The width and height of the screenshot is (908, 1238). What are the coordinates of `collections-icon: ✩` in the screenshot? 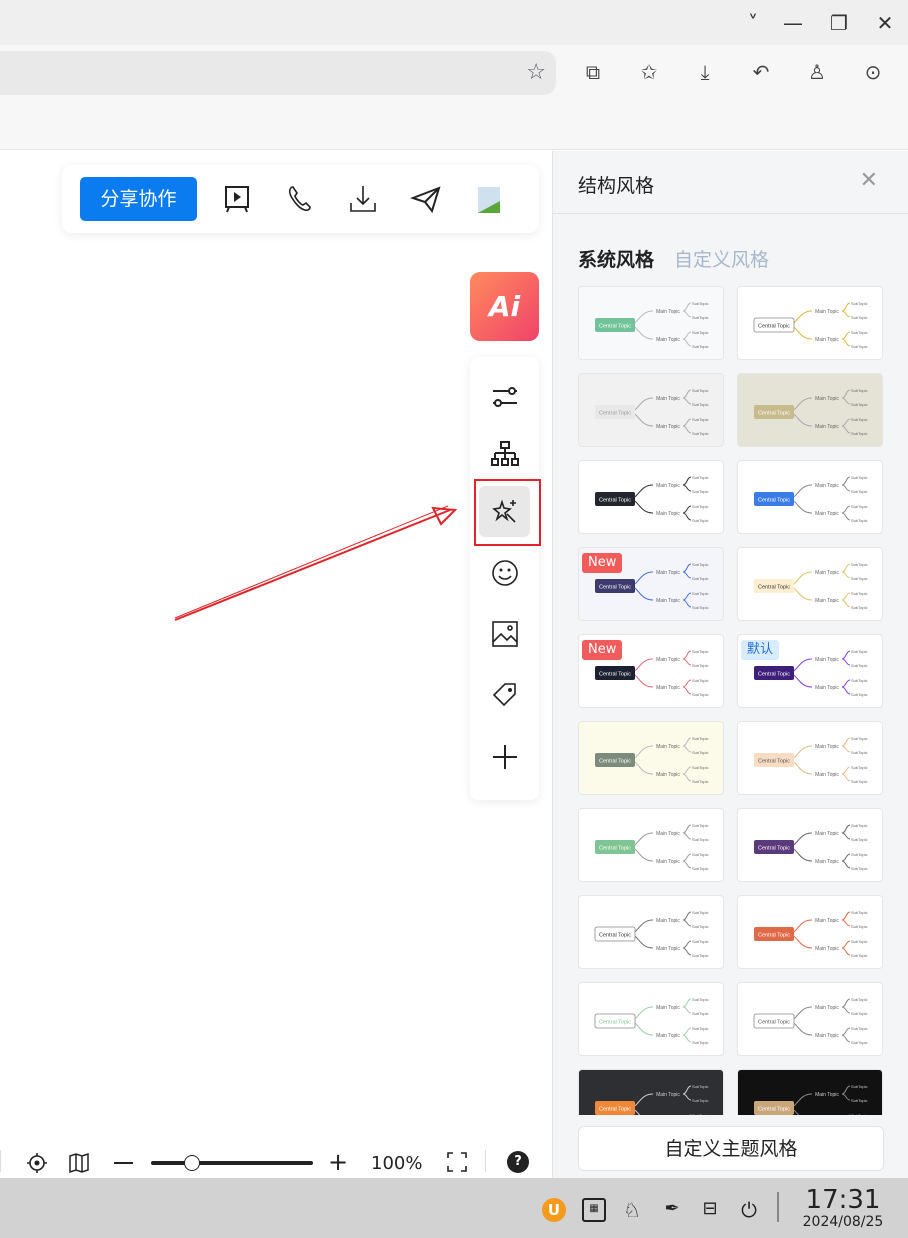 It's located at (649, 72).